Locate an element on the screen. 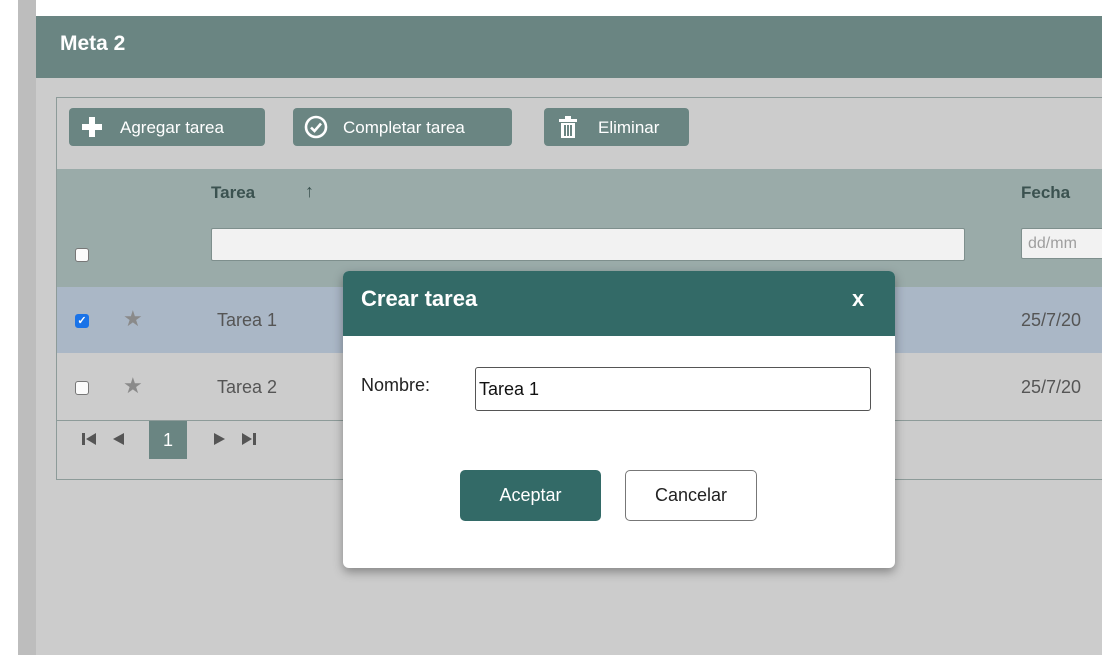  delete-button: Eliminar is located at coordinates (616, 127).